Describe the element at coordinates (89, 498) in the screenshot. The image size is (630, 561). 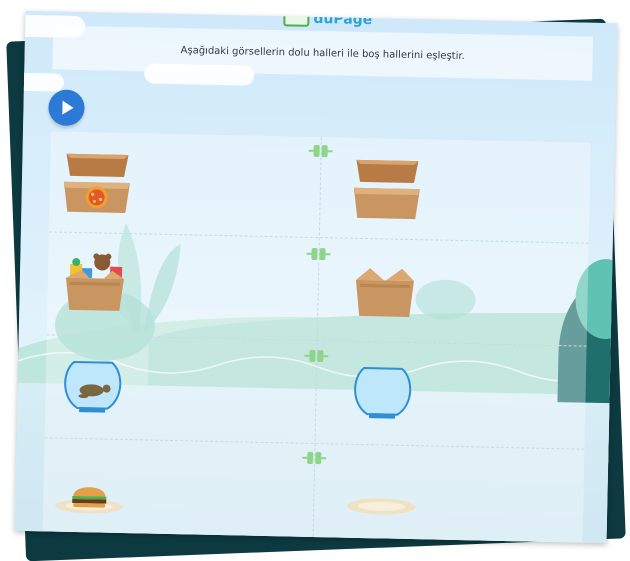
I see `plate-with-burger-icon` at that location.